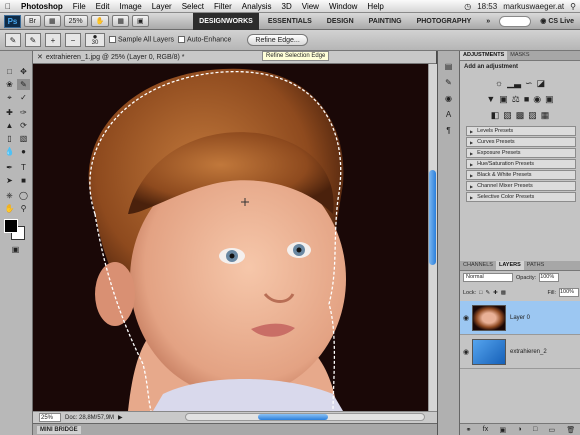 This screenshot has width=580, height=435. I want to click on 3d-rotate-tool-icon: ⎈, so click(9, 195).